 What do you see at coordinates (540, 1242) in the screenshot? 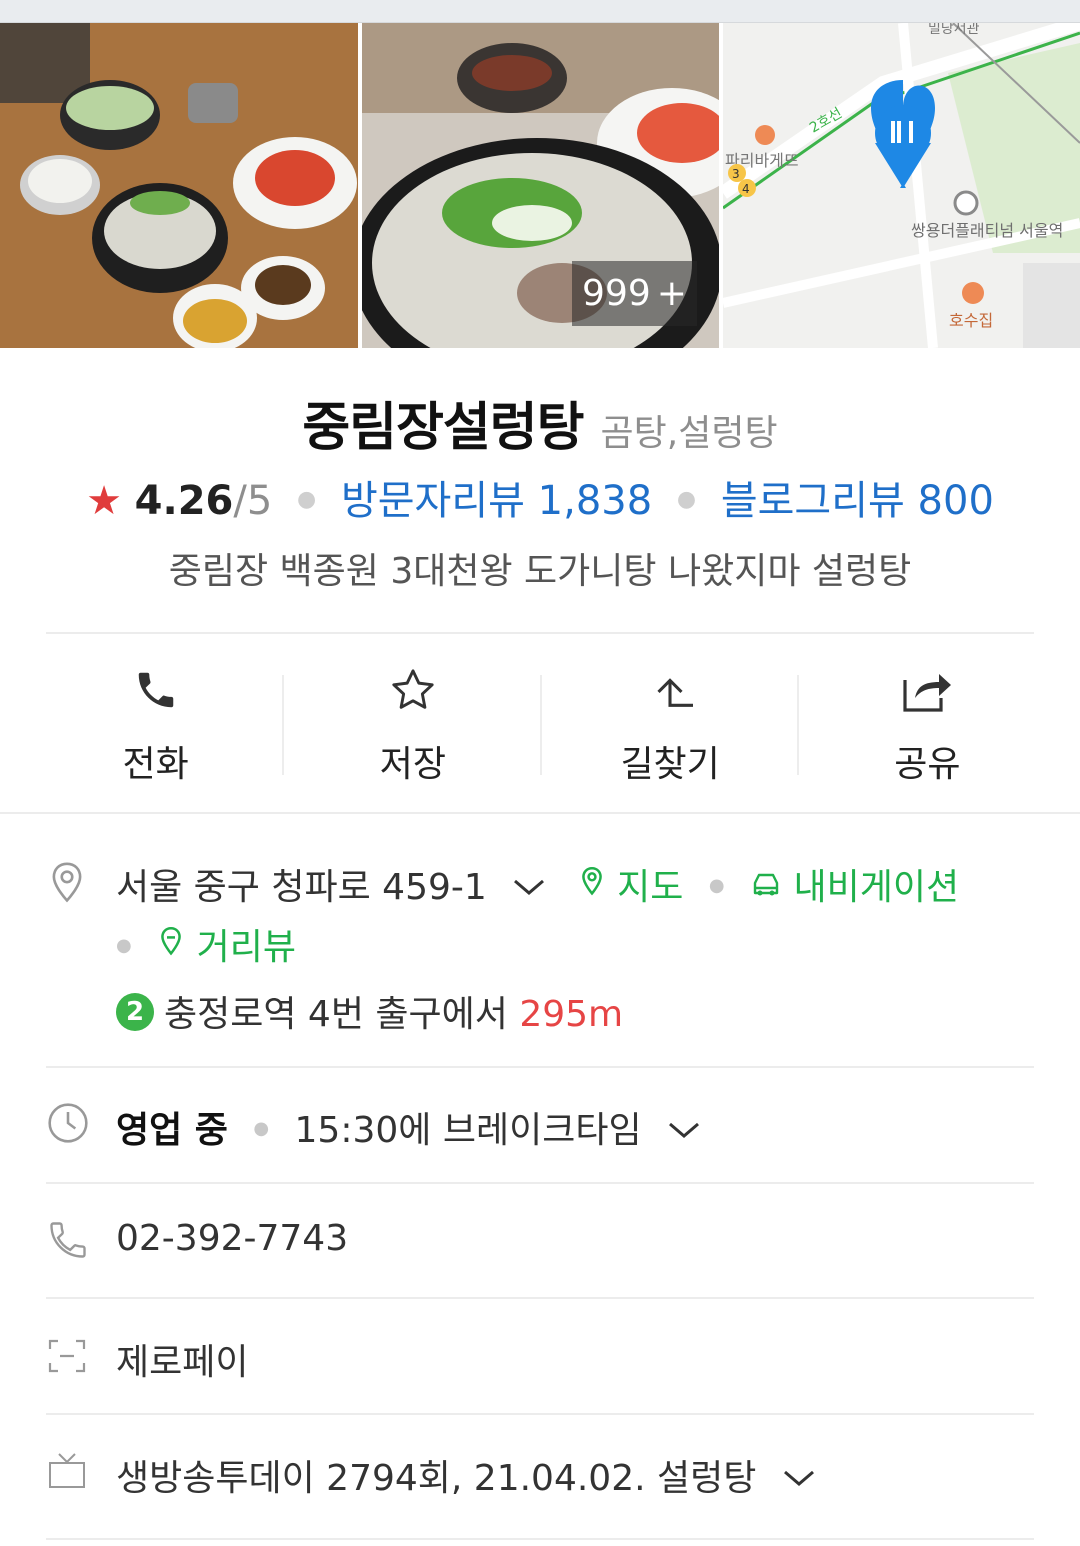
I see `phone-row: 02-392-7743` at bounding box center [540, 1242].